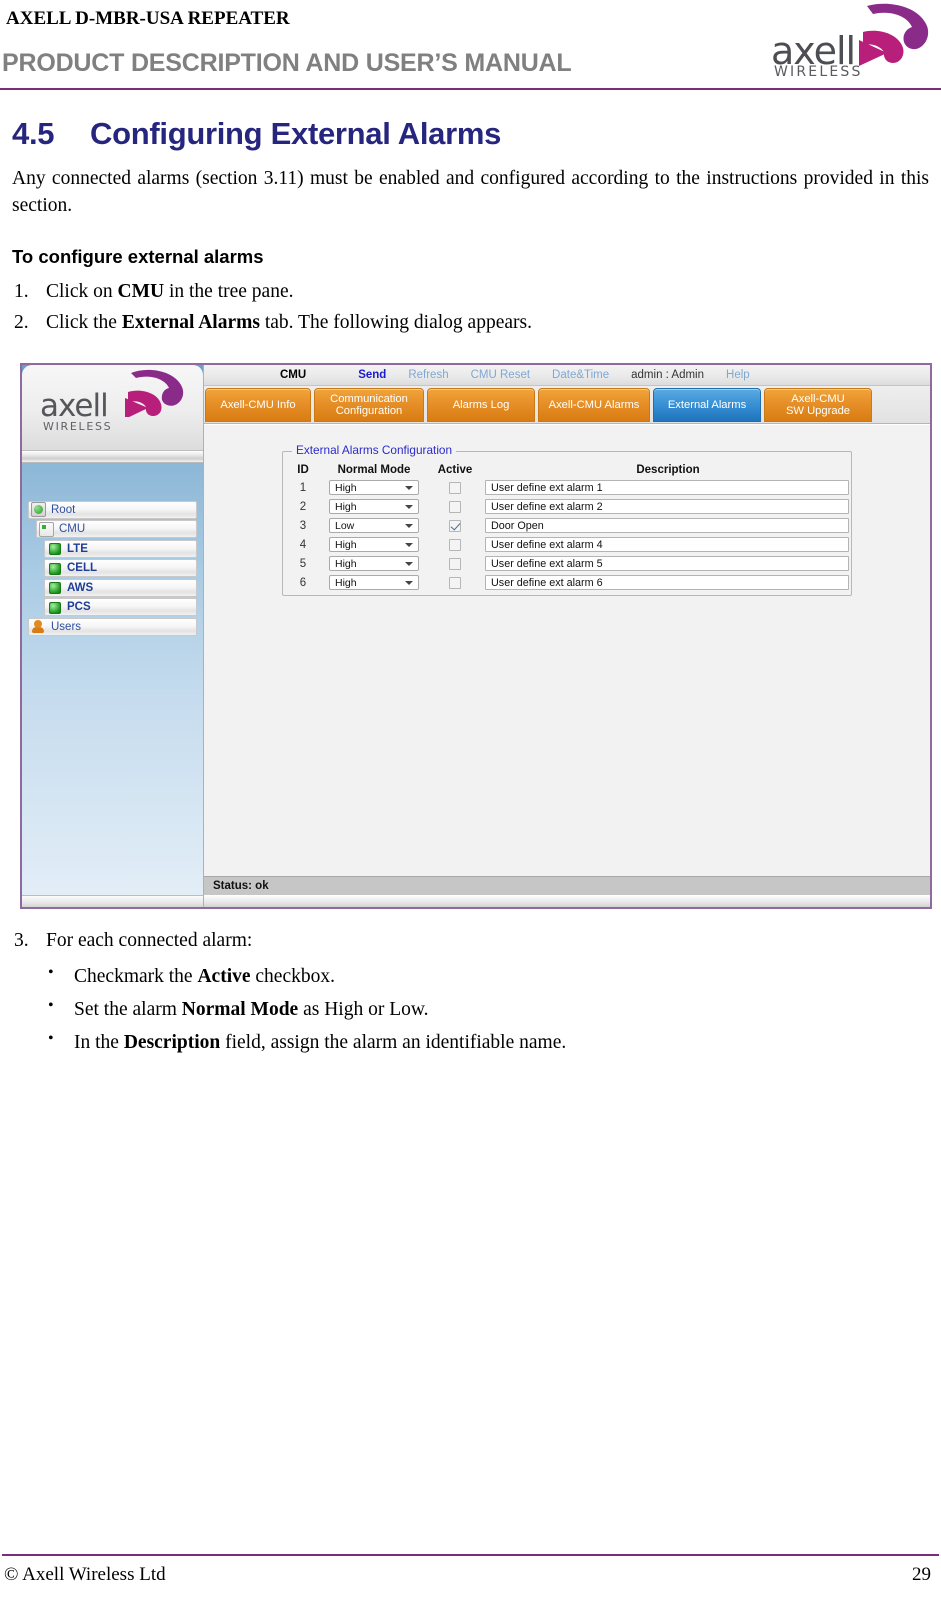 The height and width of the screenshot is (1600, 941). I want to click on app-swoosh-icon, so click(154, 394).